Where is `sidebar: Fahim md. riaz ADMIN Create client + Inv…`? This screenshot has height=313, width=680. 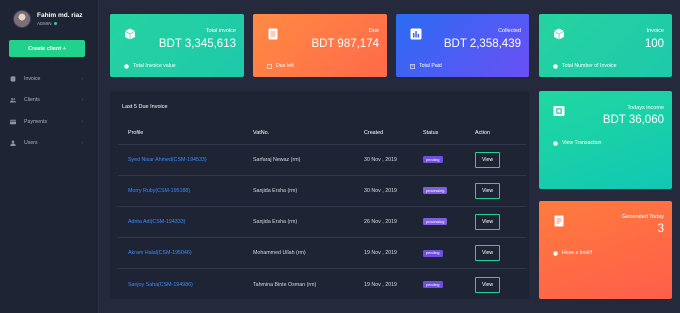 sidebar: Fahim md. riaz ADMIN Create client + Inv… is located at coordinates (49, 156).